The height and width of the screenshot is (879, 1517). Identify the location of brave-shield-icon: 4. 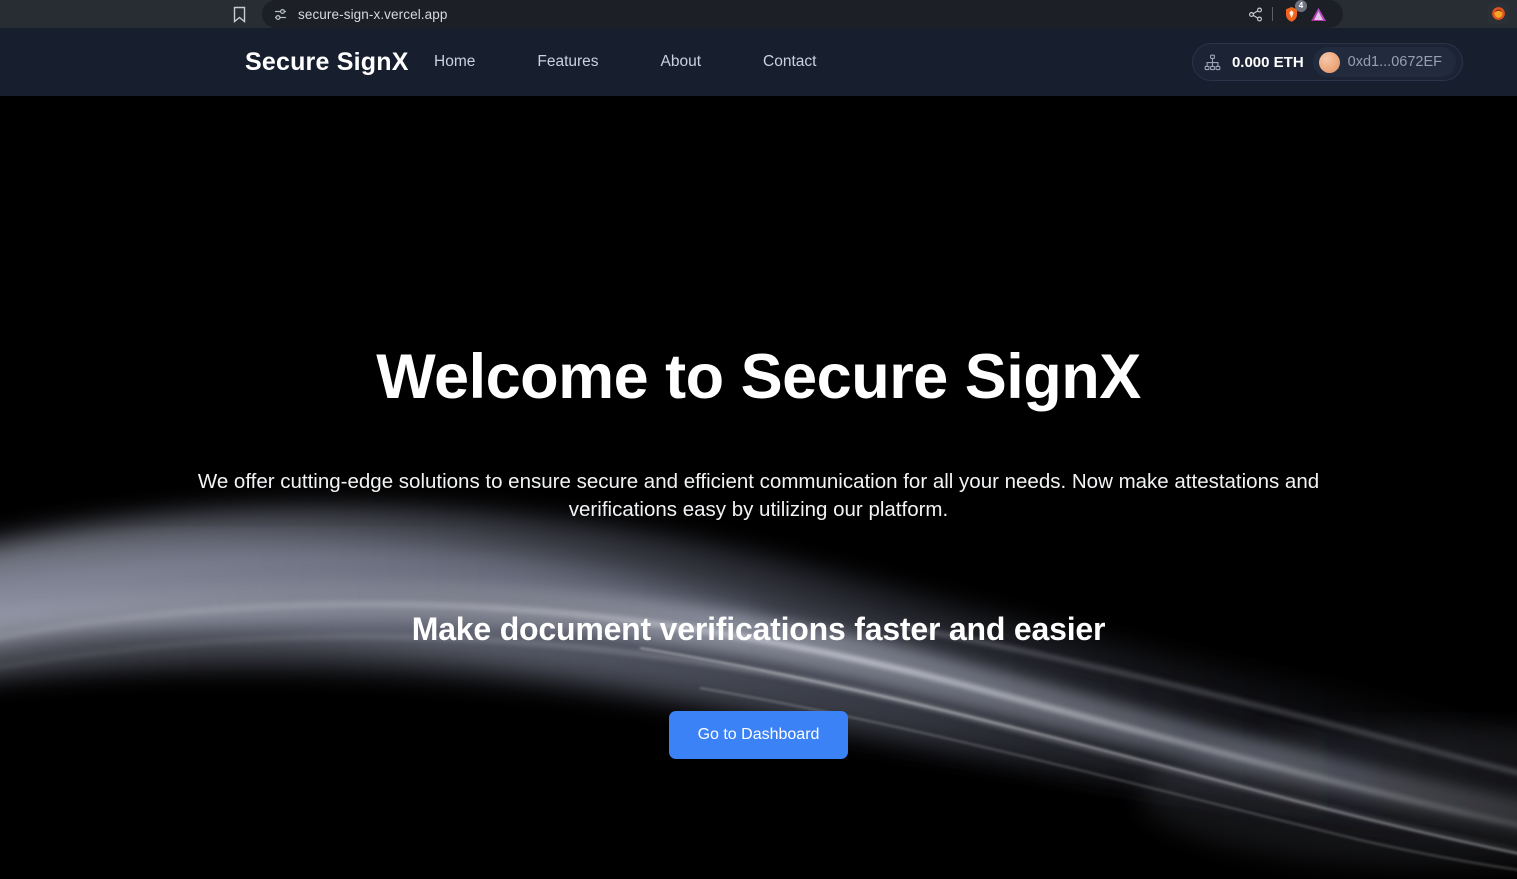
(1294, 11).